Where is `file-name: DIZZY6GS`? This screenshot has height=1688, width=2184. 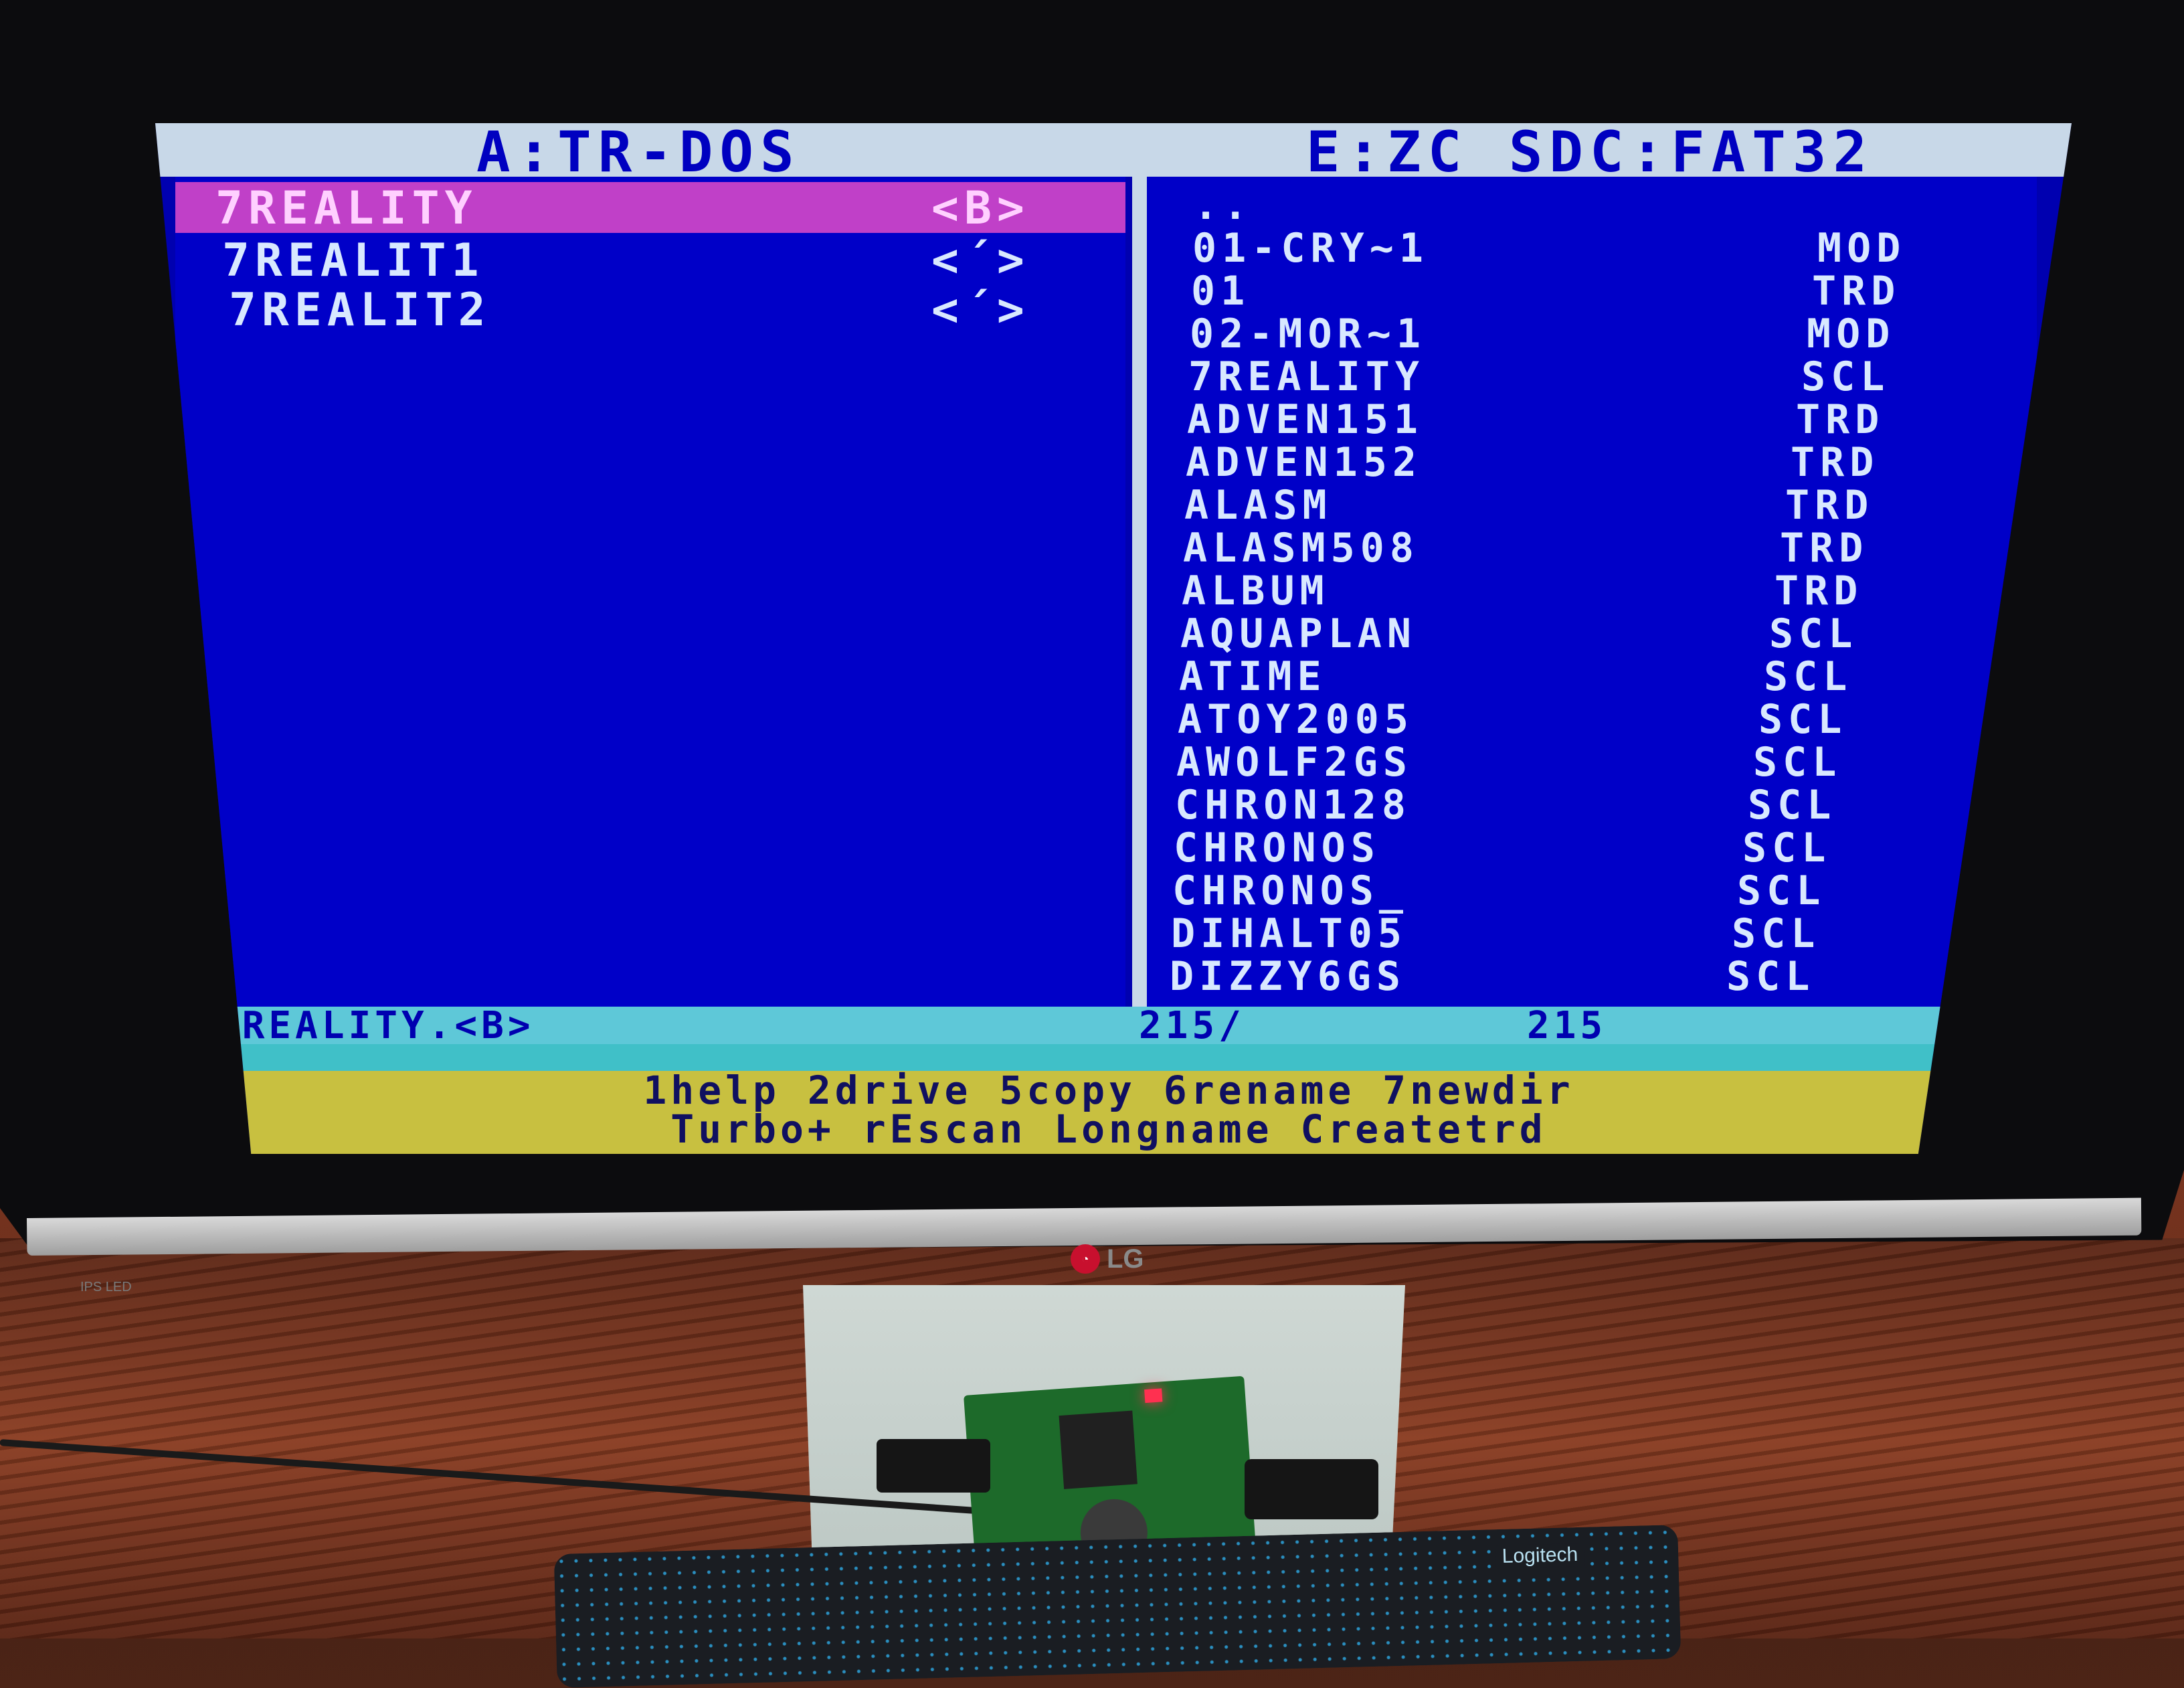 file-name: DIZZY6GS is located at coordinates (1288, 976).